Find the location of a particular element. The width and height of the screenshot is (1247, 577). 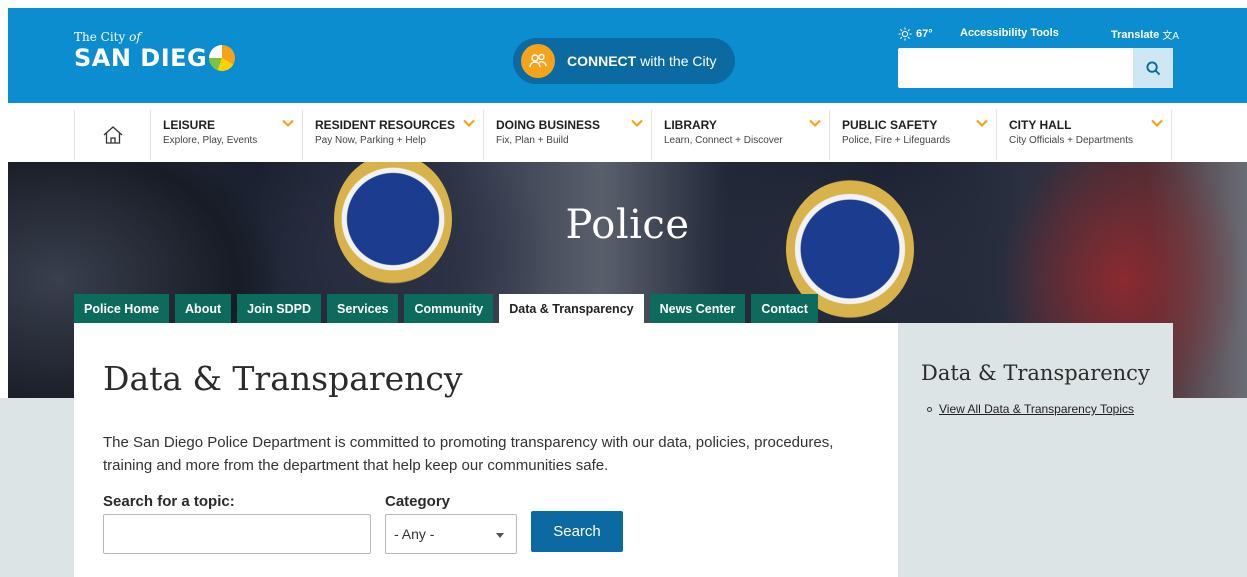

connect-bold-label: CONNECT is located at coordinates (602, 61).